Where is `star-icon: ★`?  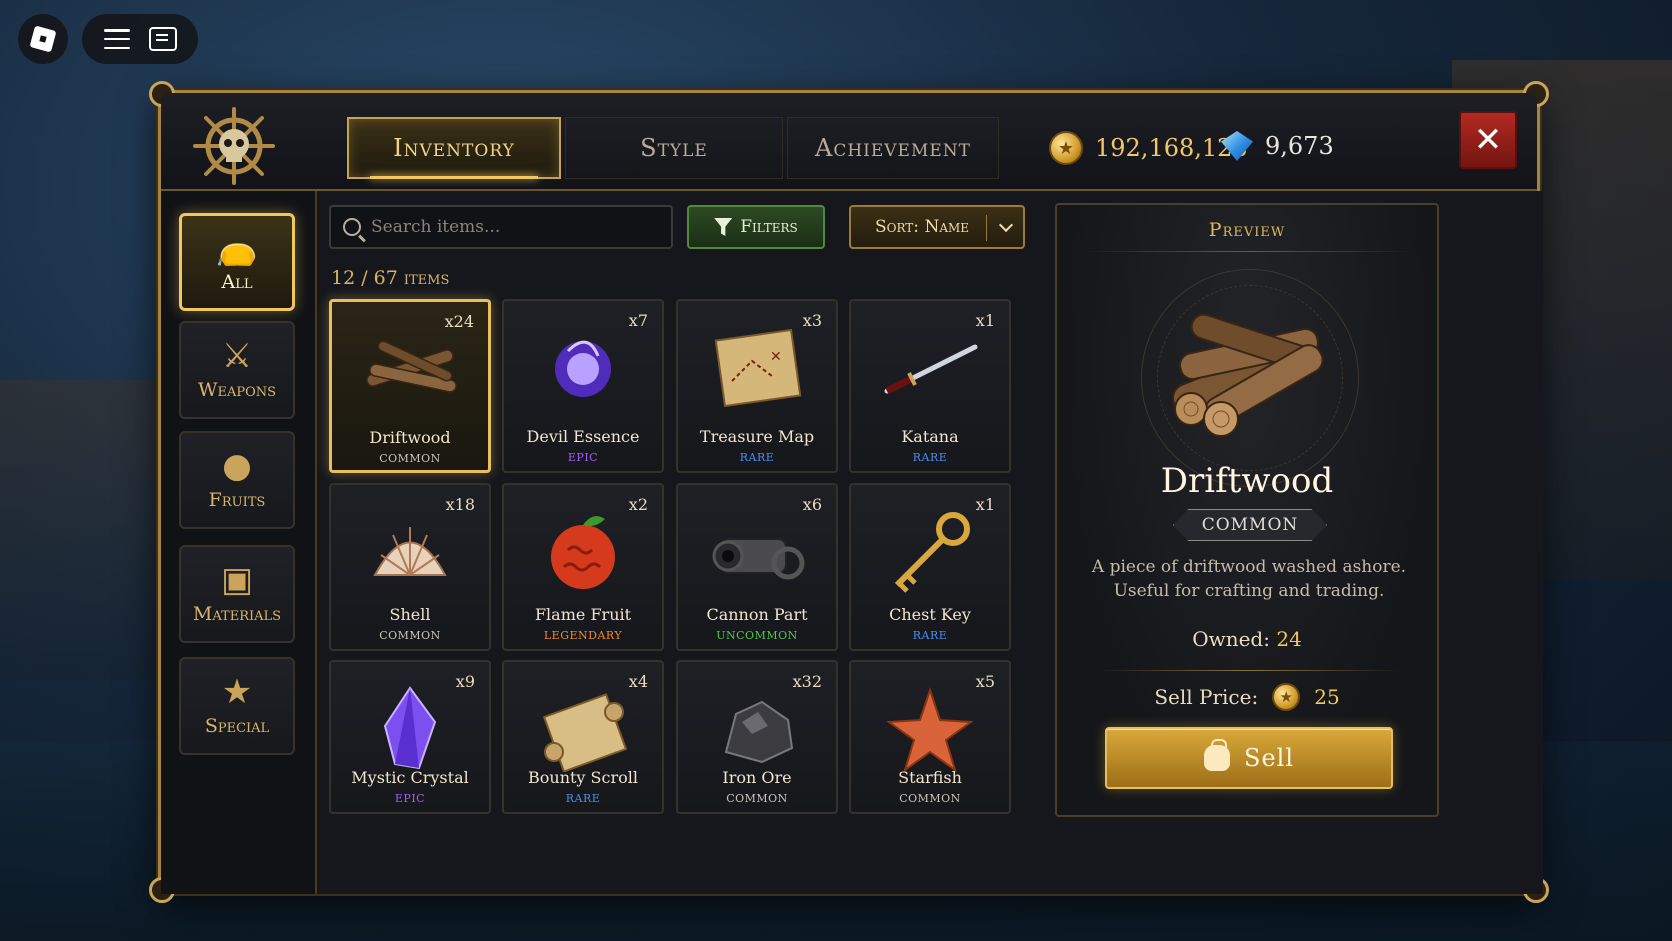
star-icon: ★ is located at coordinates (237, 692).